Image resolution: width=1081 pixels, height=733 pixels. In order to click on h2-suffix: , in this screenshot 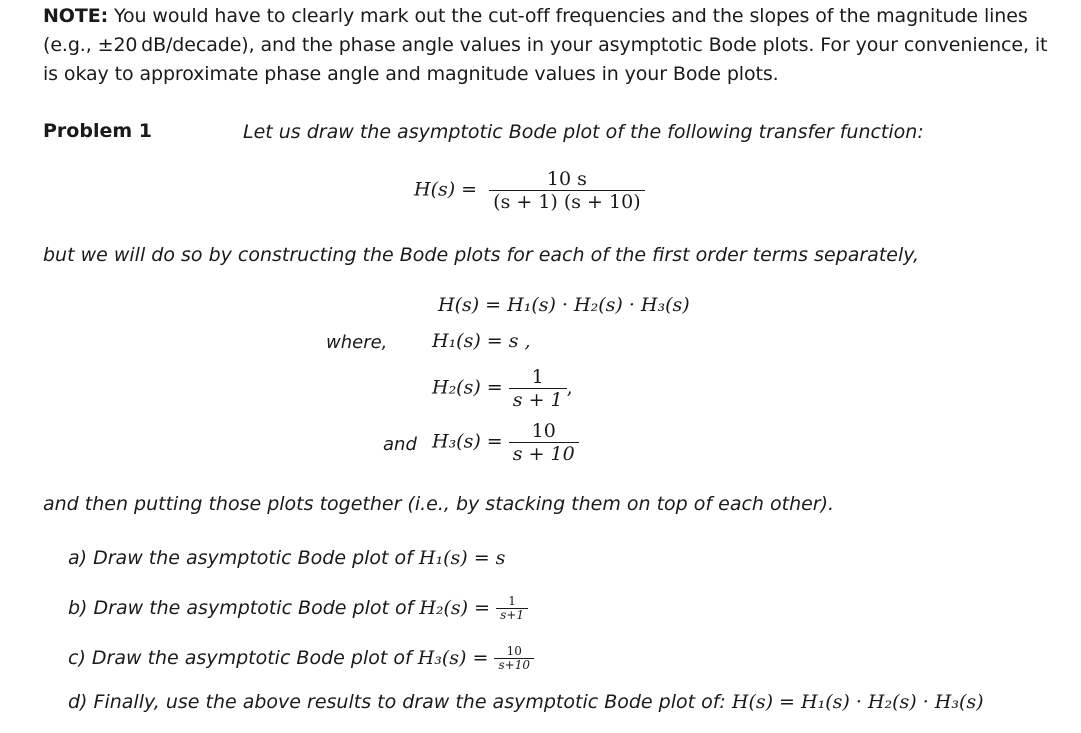, I will do `click(569, 387)`.